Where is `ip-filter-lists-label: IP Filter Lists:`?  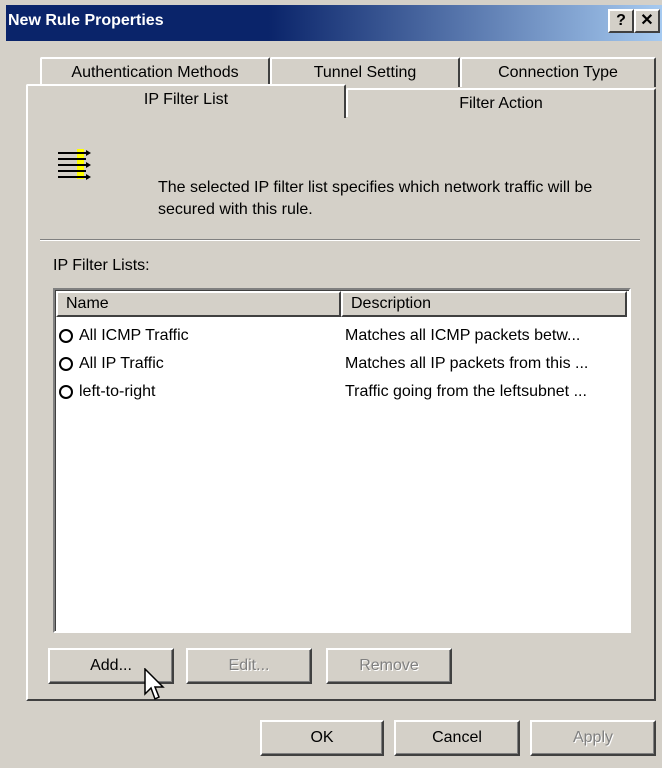 ip-filter-lists-label: IP Filter Lists: is located at coordinates (101, 265).